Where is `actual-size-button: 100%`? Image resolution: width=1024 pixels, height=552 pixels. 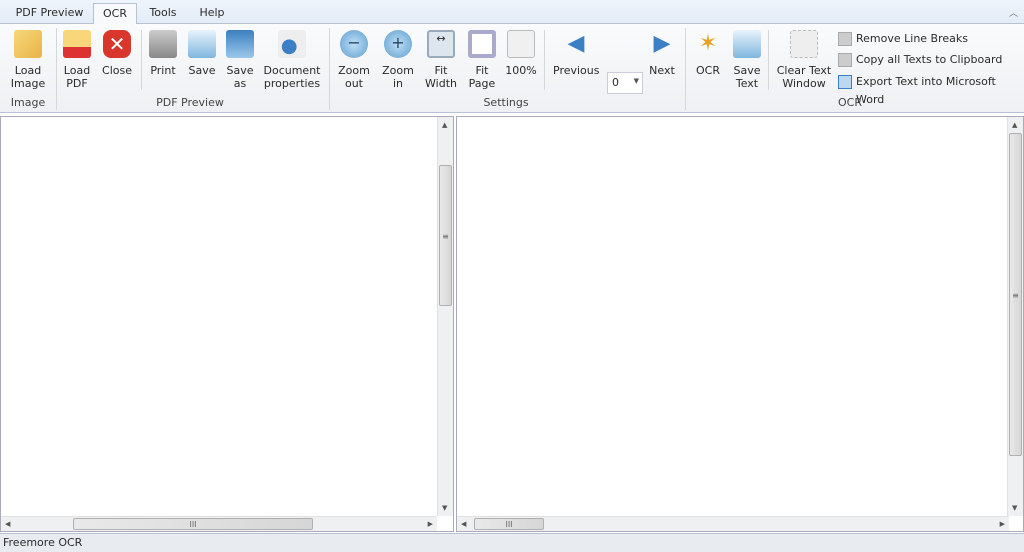
actual-size-button: 100% is located at coordinates (521, 53).